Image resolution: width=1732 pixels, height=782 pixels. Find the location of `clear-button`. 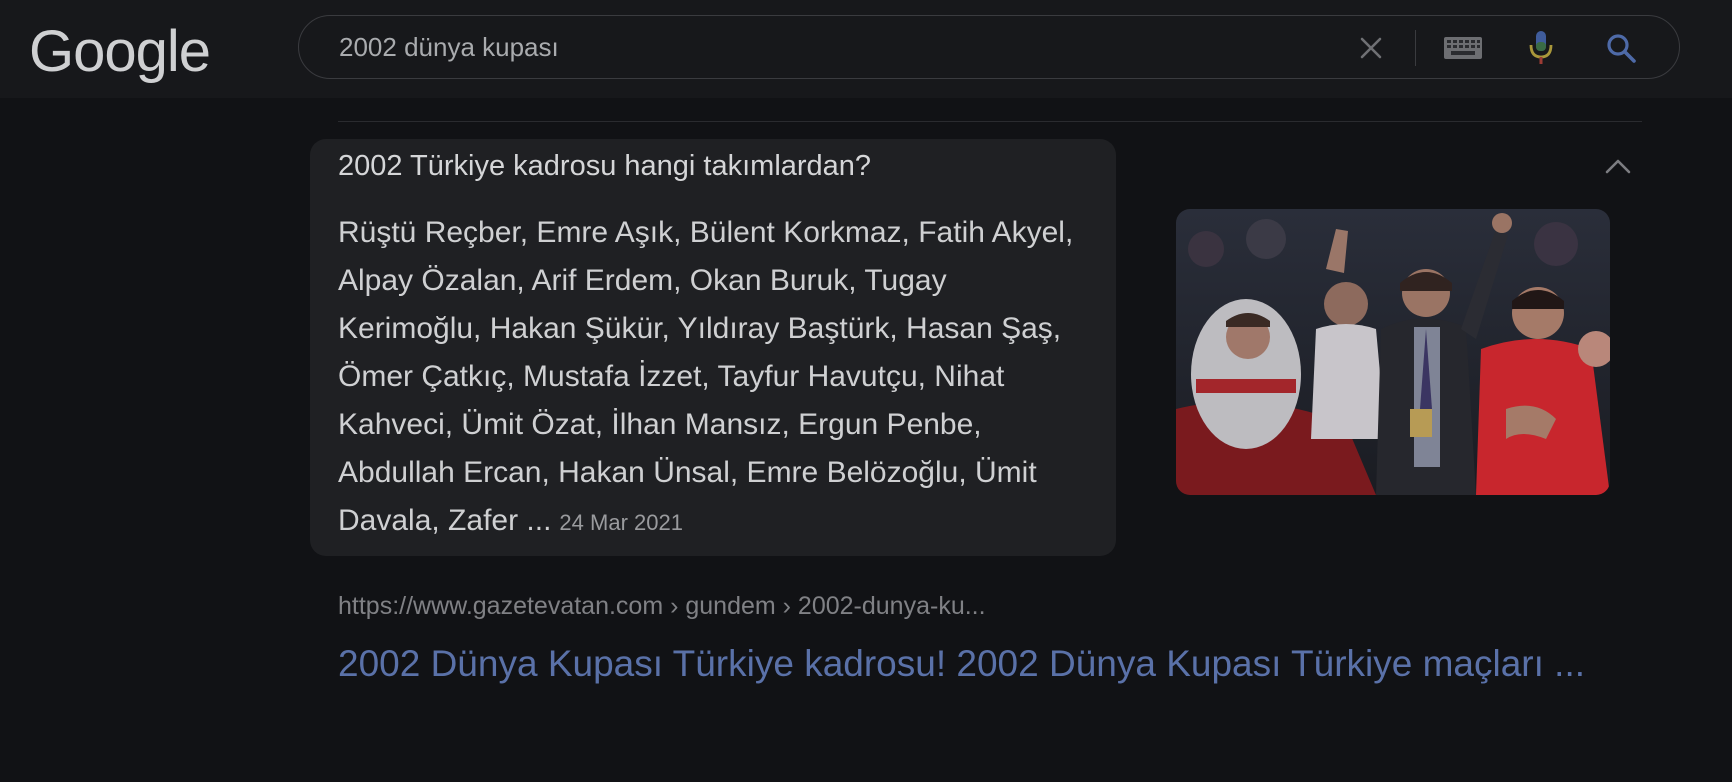

clear-button is located at coordinates (1371, 48).